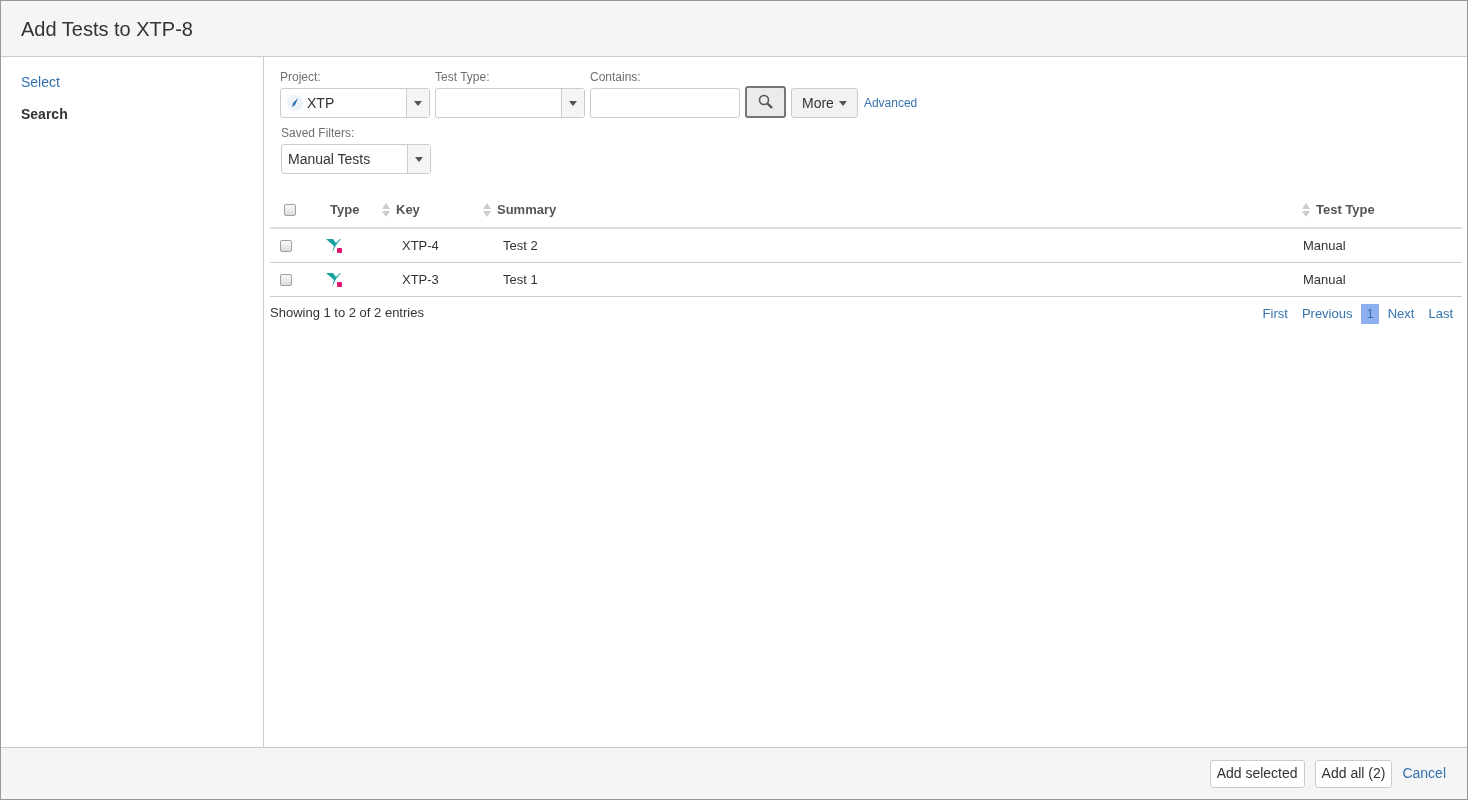  I want to click on table-cell: Test 2, so click(520, 245).